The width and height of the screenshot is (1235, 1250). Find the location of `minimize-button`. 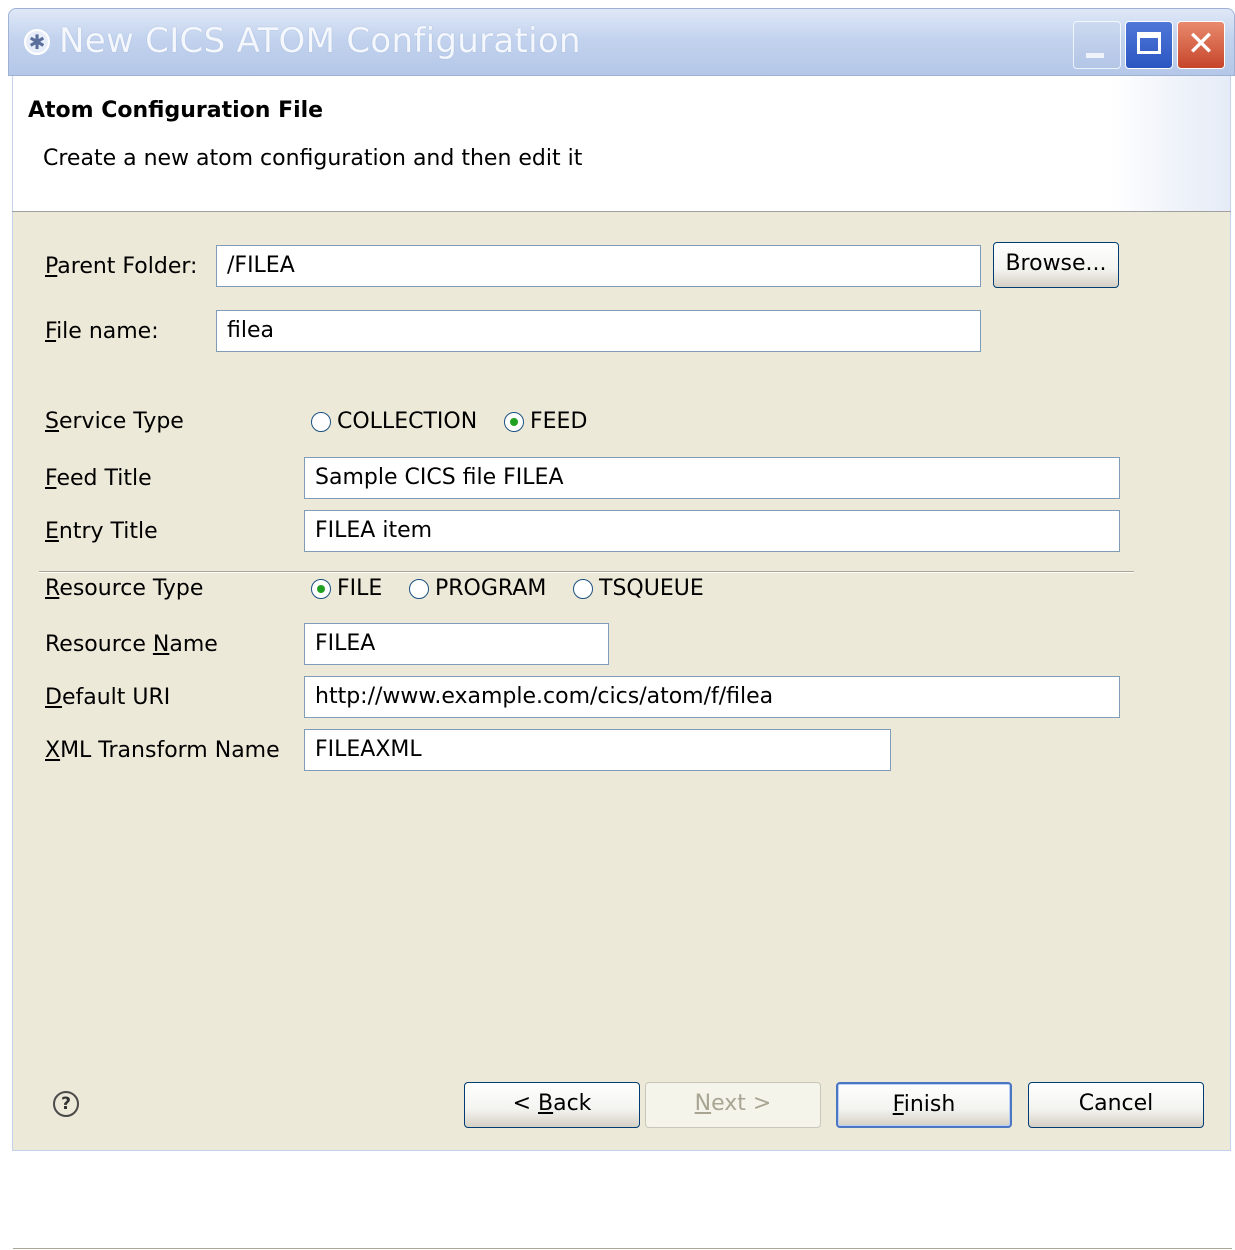

minimize-button is located at coordinates (1097, 45).